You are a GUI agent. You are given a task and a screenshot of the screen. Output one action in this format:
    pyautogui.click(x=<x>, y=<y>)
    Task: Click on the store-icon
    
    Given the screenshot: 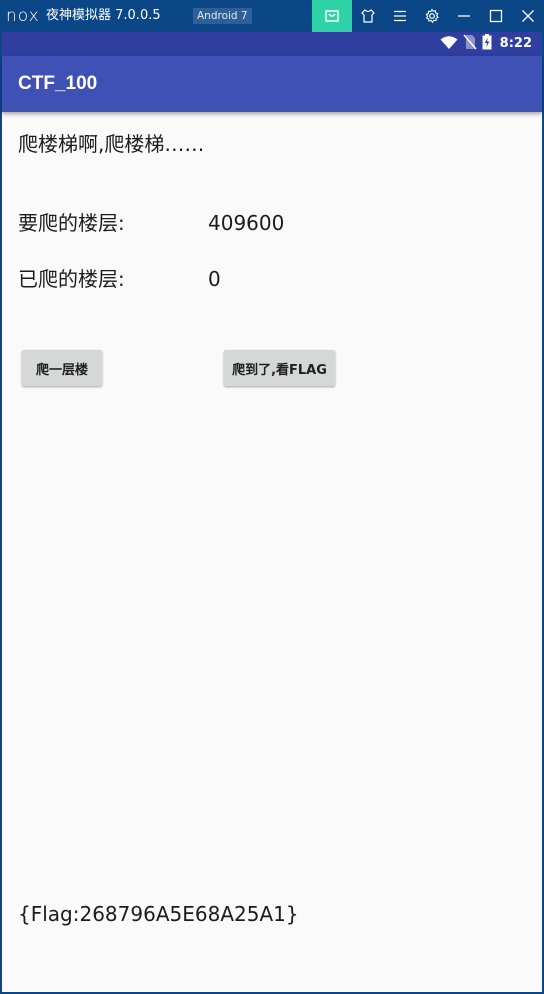 What is the action you would take?
    pyautogui.click(x=332, y=16)
    